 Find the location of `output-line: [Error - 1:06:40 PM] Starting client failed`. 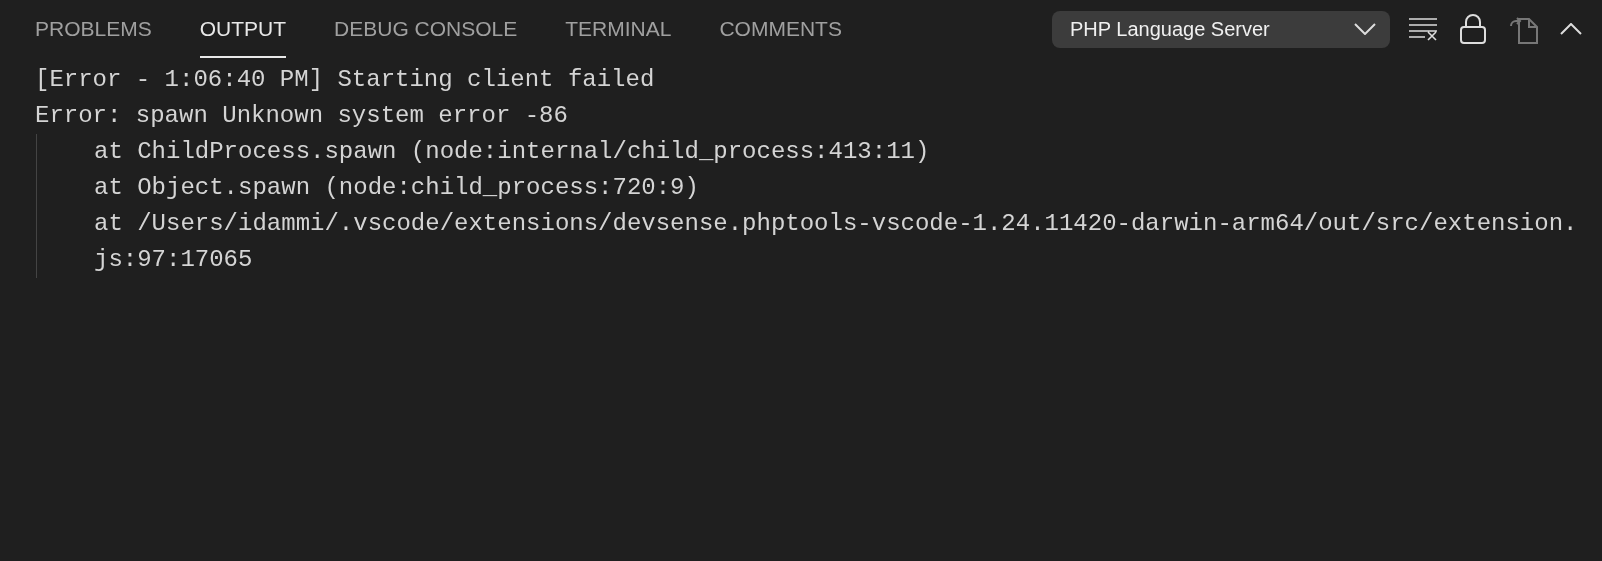

output-line: [Error - 1:06:40 PM] Starting client failed is located at coordinates (345, 79).